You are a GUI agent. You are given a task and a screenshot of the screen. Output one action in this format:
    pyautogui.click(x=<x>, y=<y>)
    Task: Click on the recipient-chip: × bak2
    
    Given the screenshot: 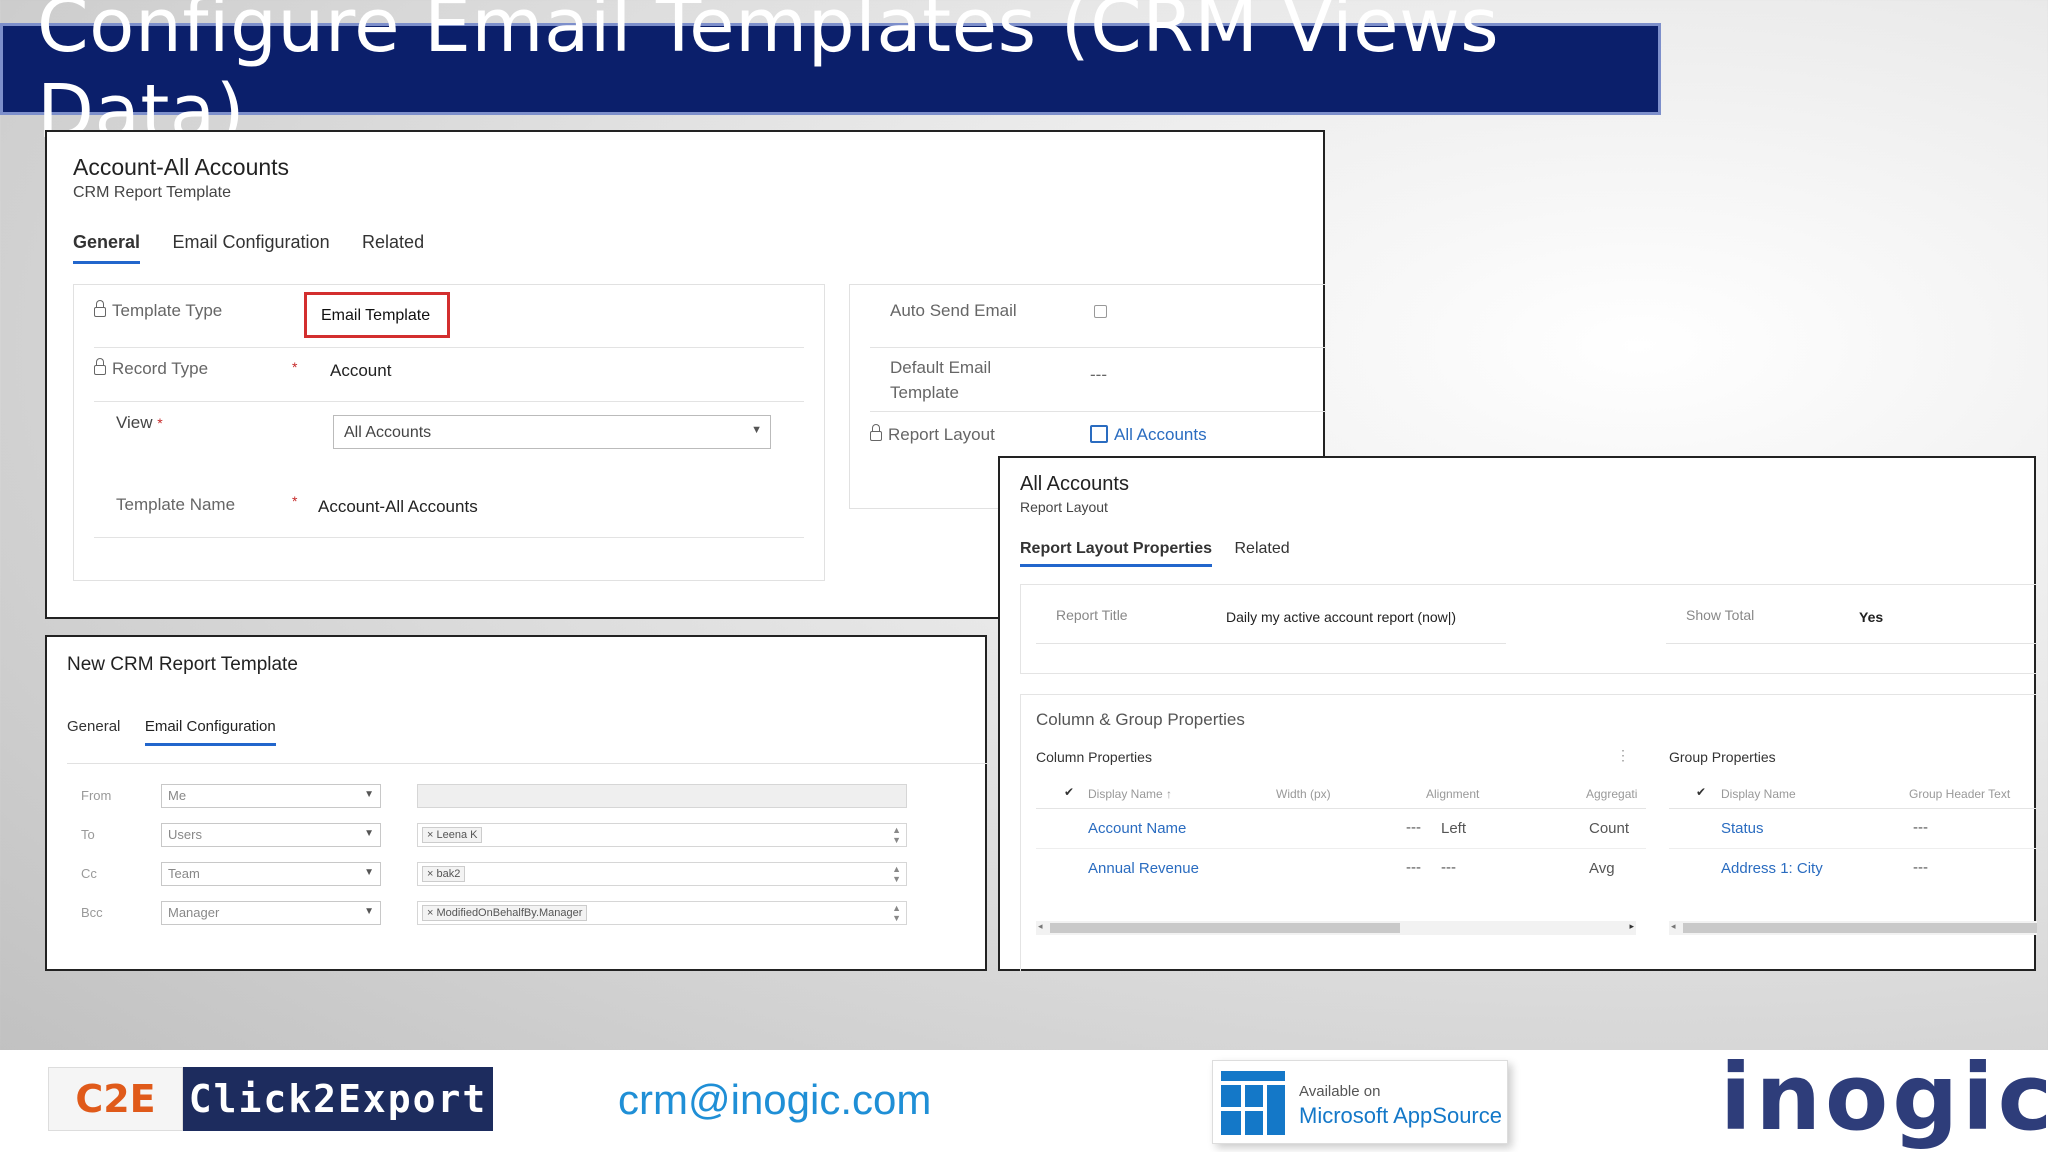 What is the action you would take?
    pyautogui.click(x=444, y=874)
    